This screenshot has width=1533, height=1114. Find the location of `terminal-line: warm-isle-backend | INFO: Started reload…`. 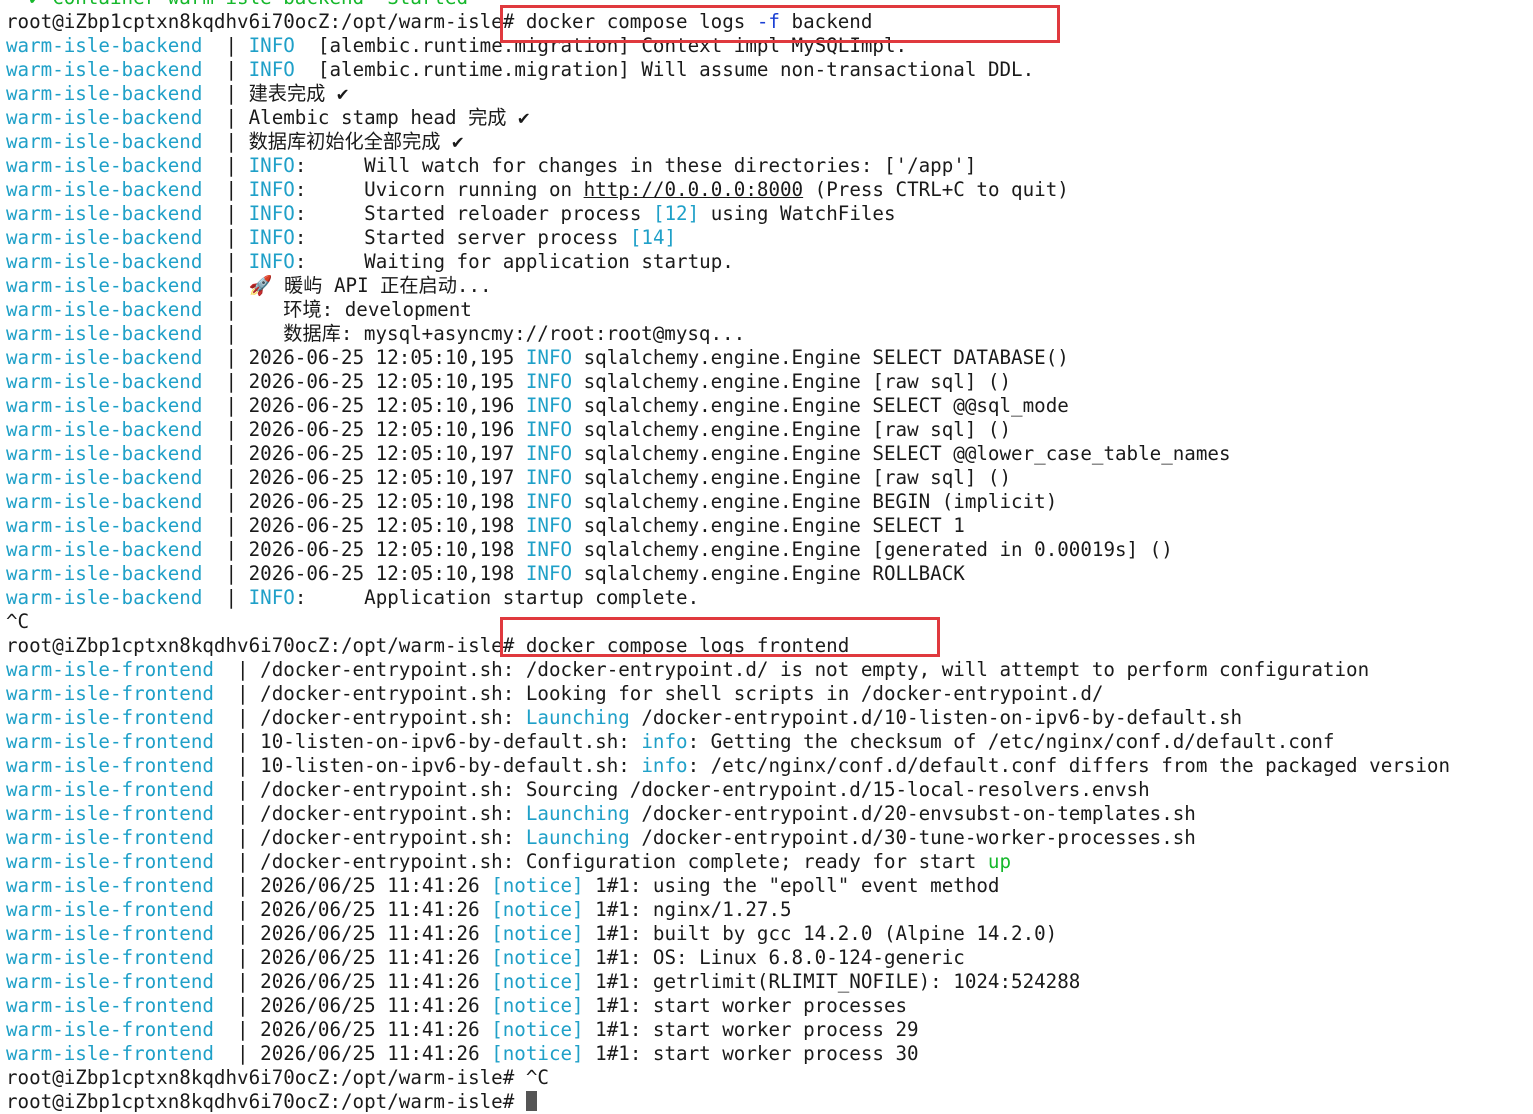

terminal-line: warm-isle-backend | INFO: Started reload… is located at coordinates (769, 214).